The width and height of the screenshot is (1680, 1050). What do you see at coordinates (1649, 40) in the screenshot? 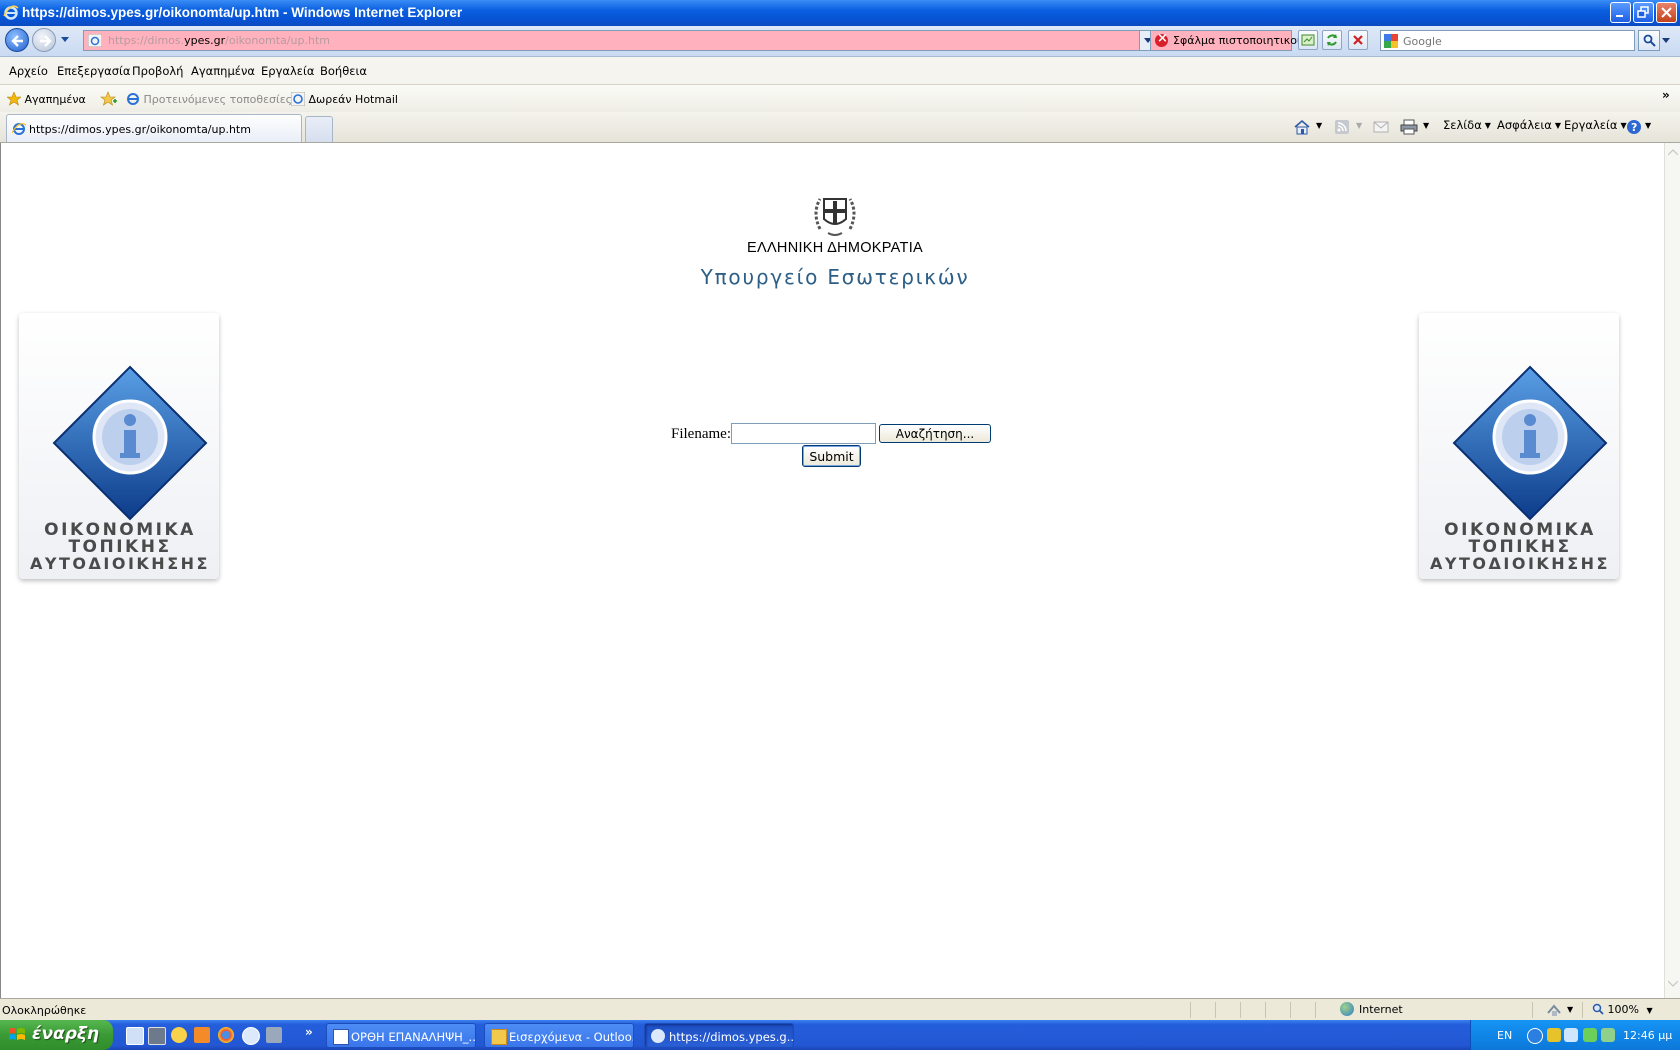
I see `search-button` at bounding box center [1649, 40].